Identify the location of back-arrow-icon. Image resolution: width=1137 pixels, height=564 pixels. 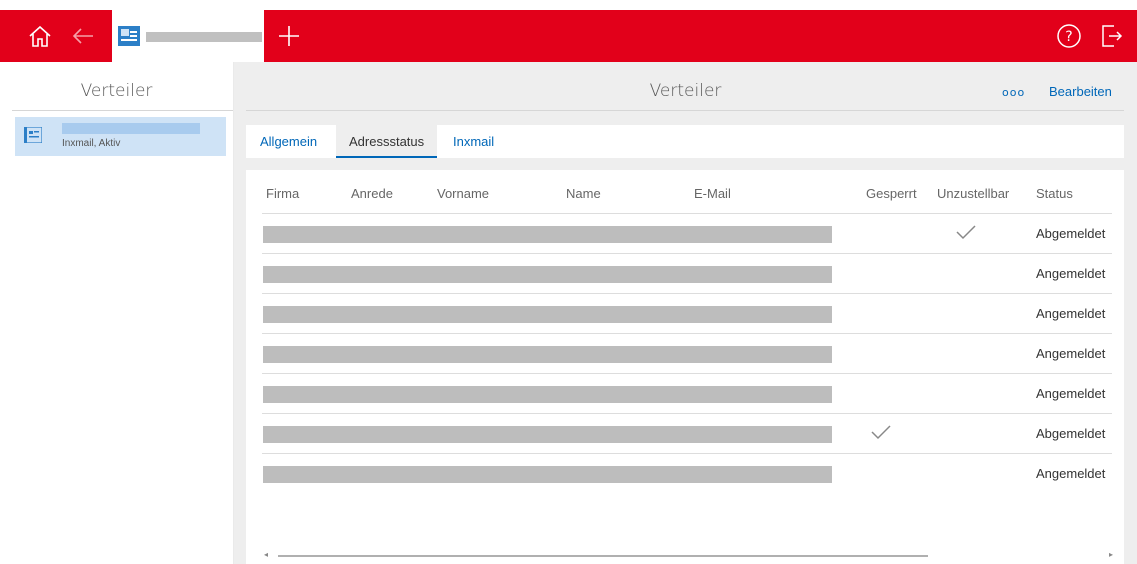
(83, 36).